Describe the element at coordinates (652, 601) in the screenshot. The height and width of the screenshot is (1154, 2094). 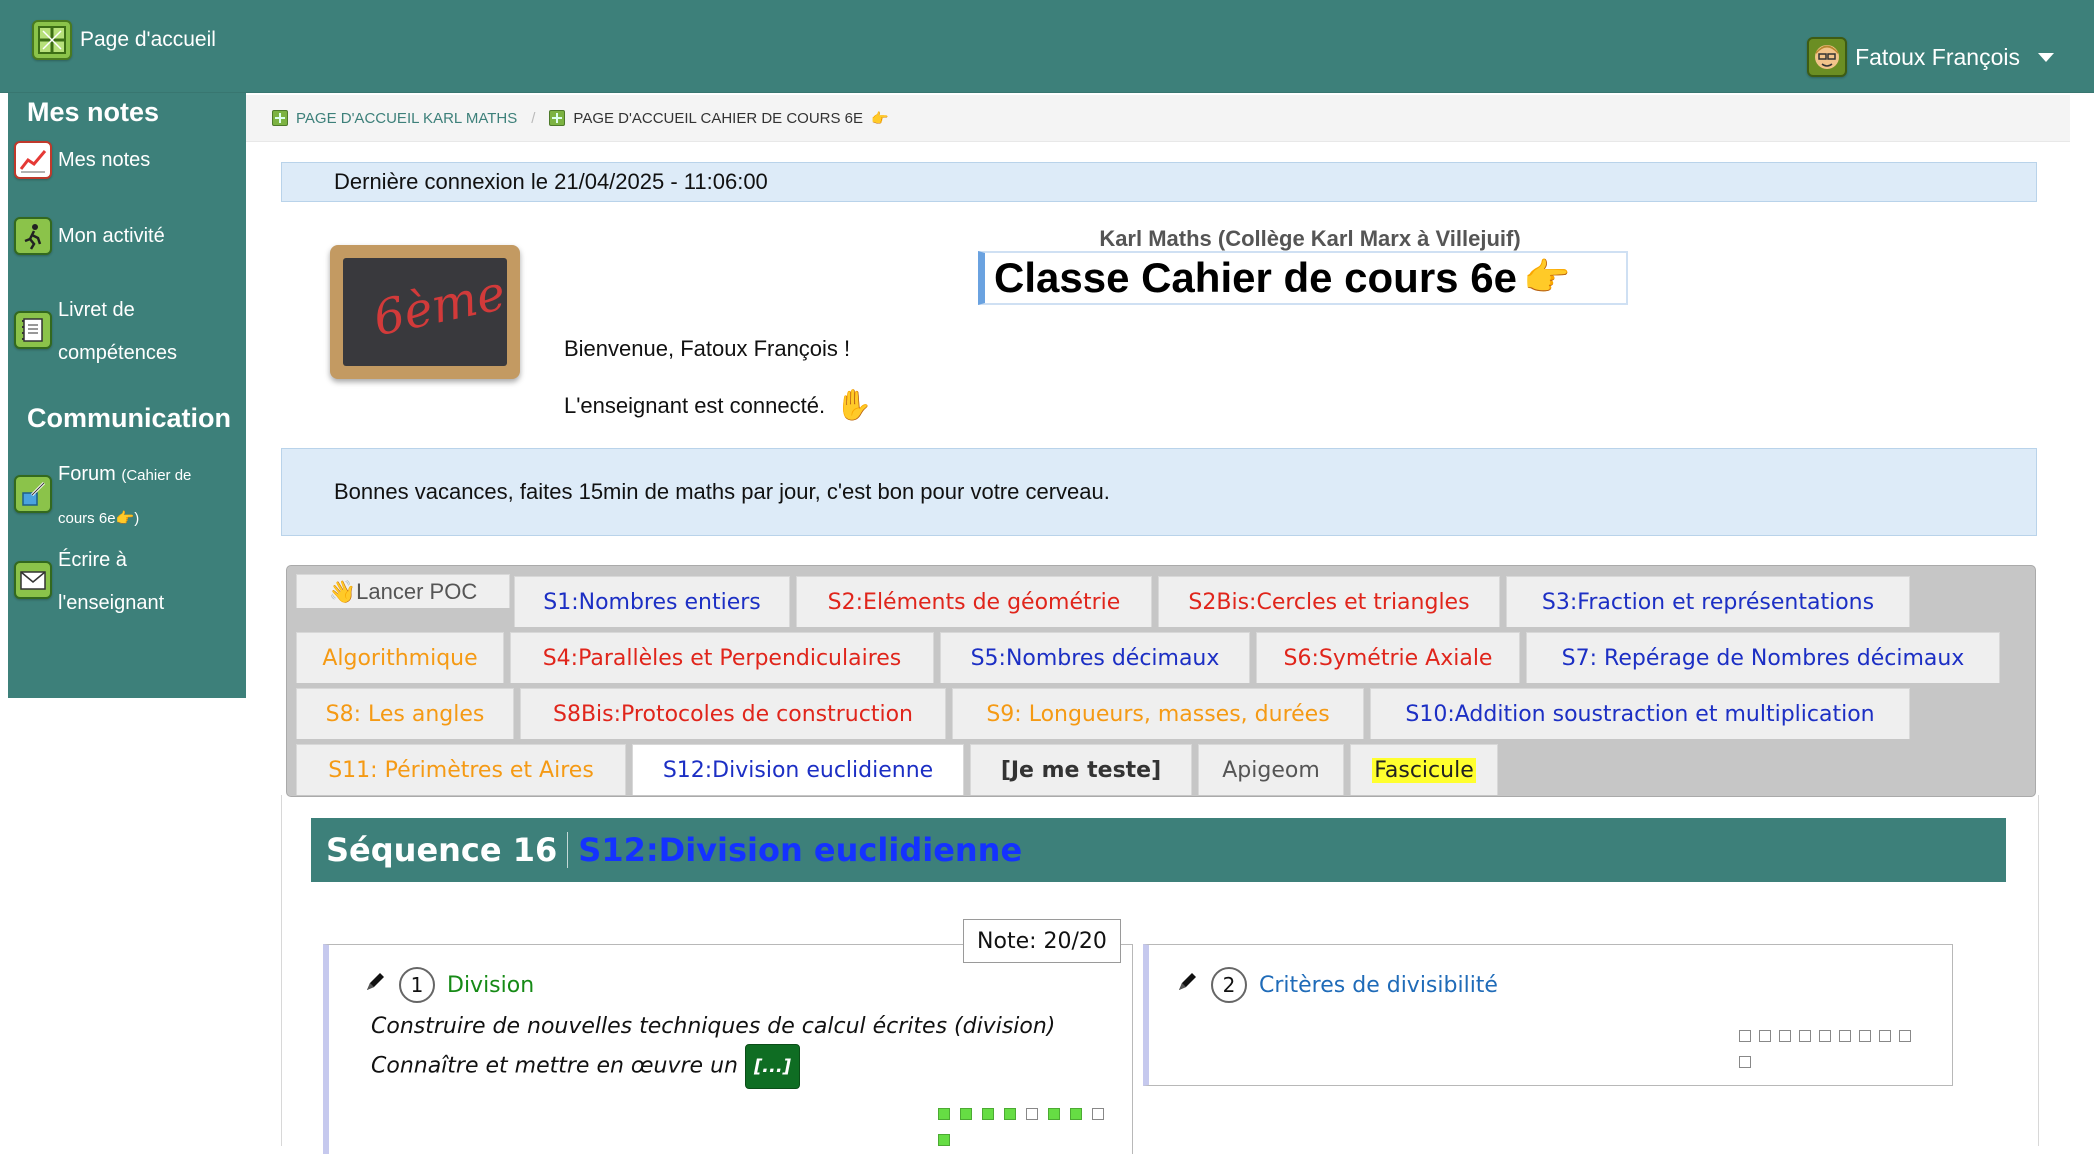
I see `tab-s1: S1:Nombres entiers` at that location.